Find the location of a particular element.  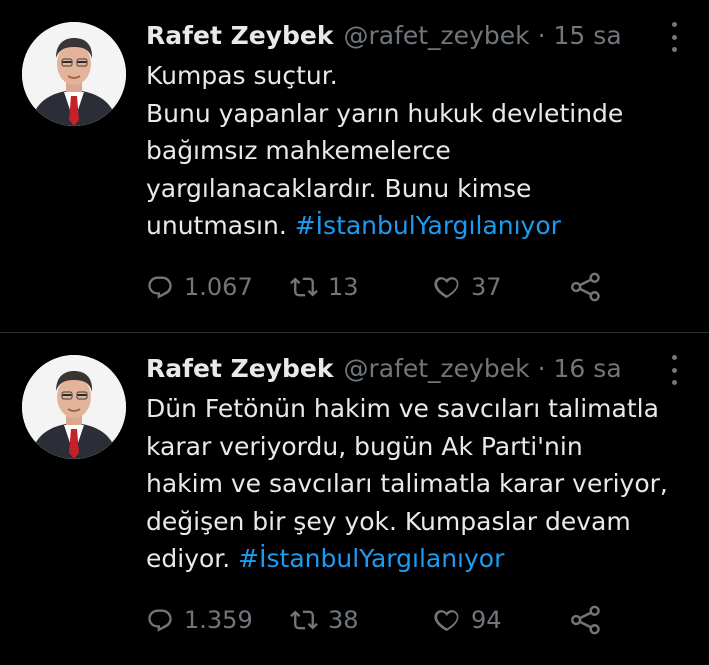

like-button: 37 is located at coordinates (501, 287).